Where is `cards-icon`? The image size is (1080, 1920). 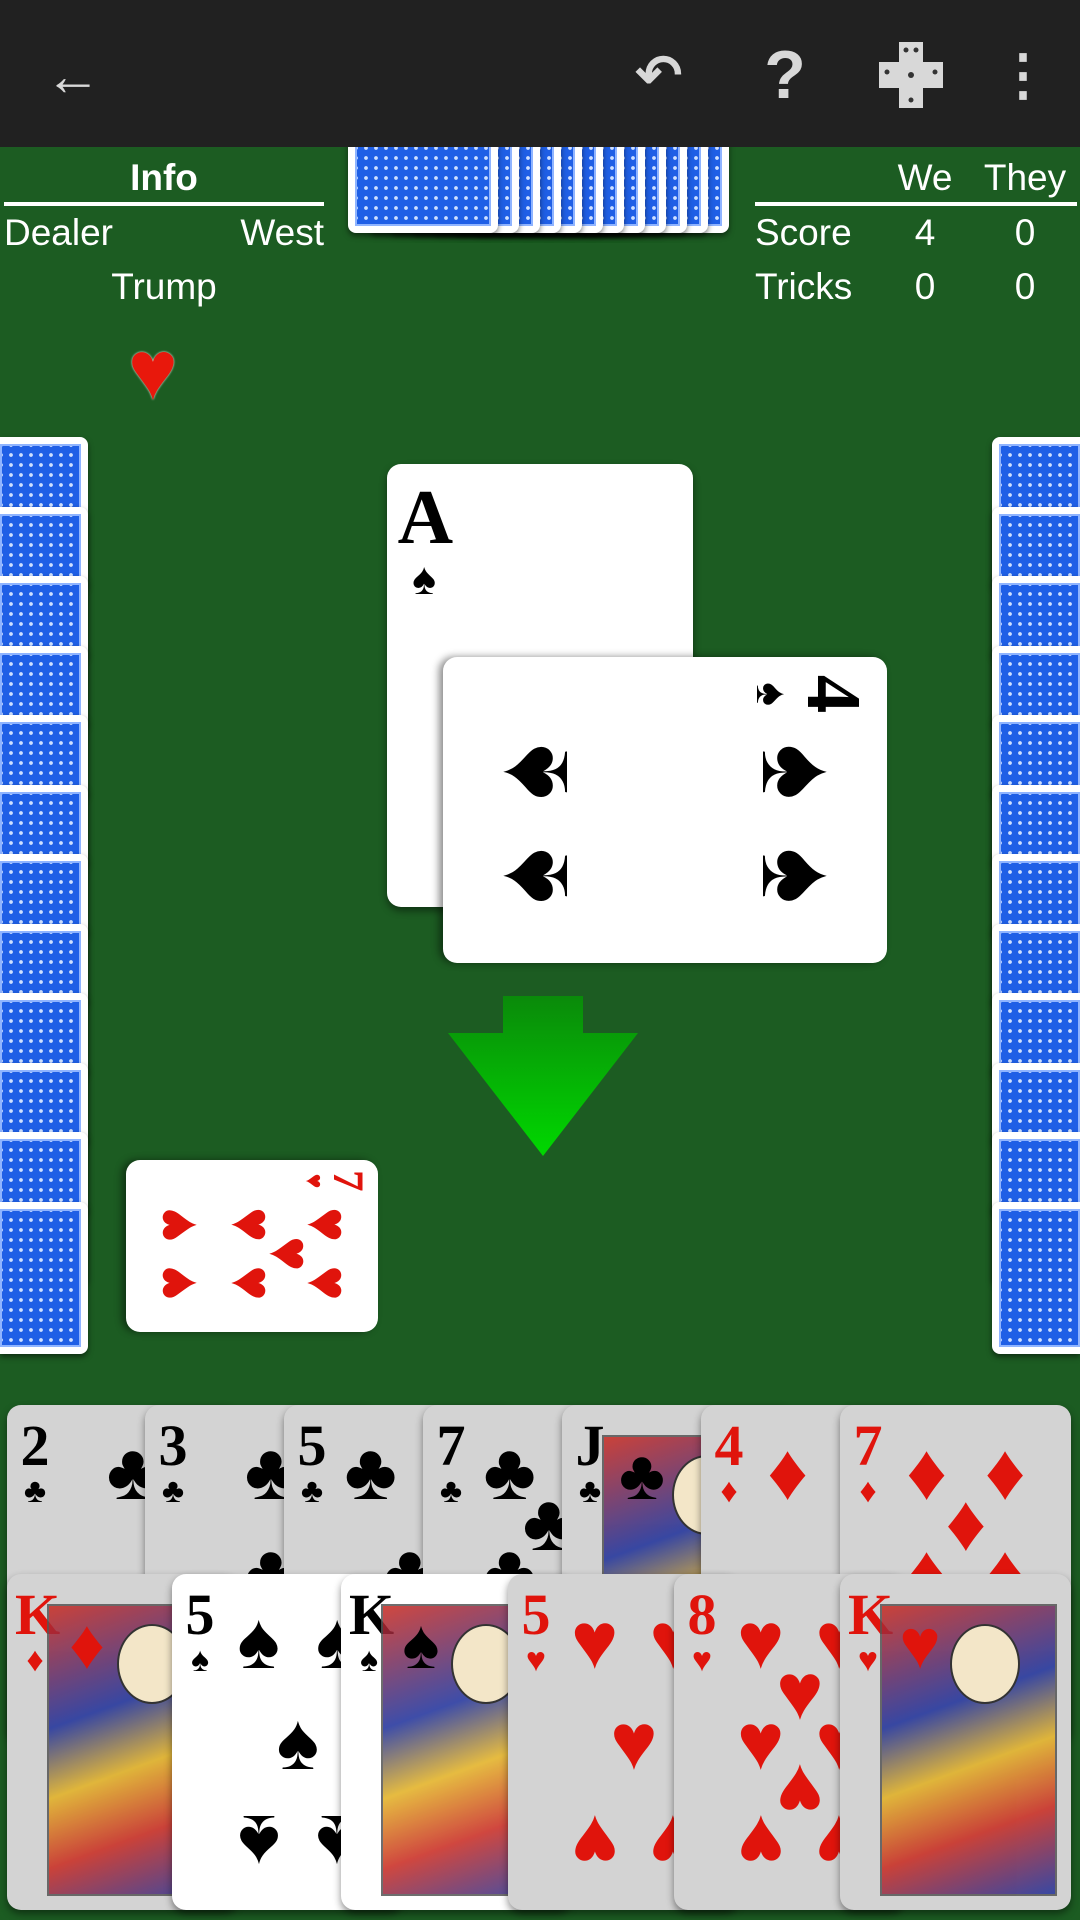 cards-icon is located at coordinates (911, 75).